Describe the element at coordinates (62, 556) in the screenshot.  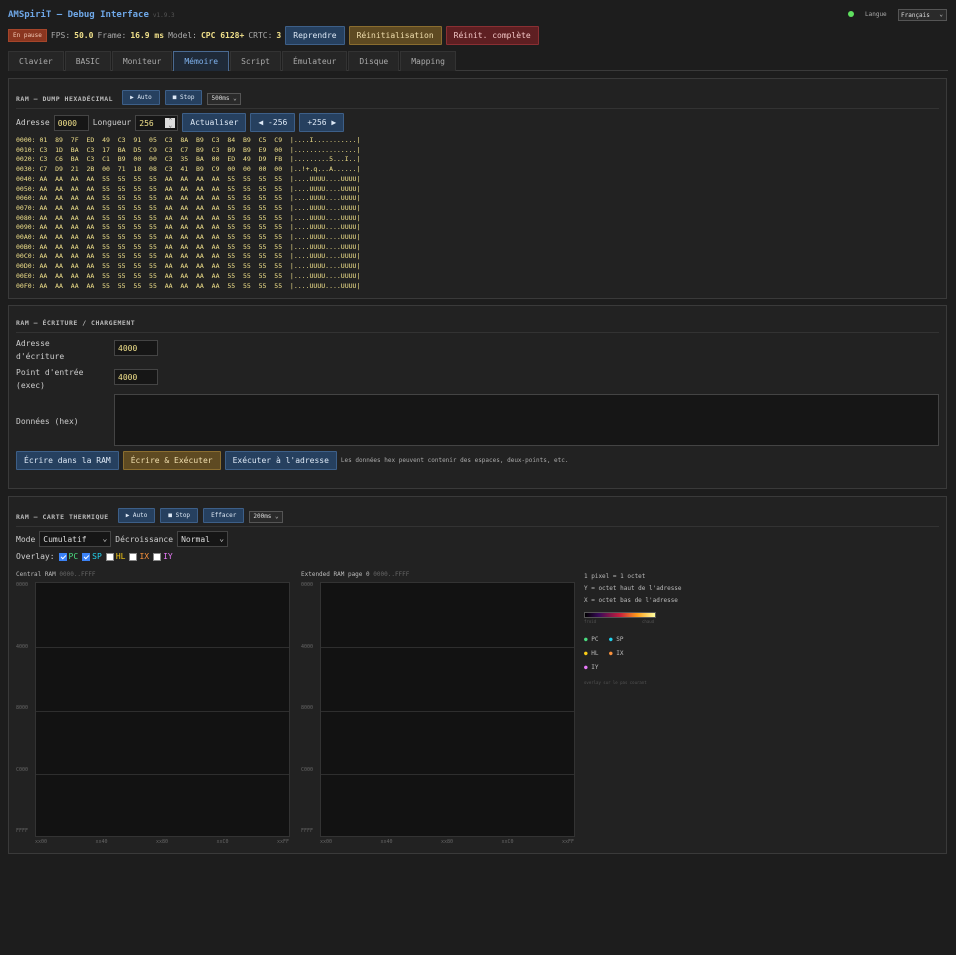
I see `overlay-checkbox-pc` at that location.